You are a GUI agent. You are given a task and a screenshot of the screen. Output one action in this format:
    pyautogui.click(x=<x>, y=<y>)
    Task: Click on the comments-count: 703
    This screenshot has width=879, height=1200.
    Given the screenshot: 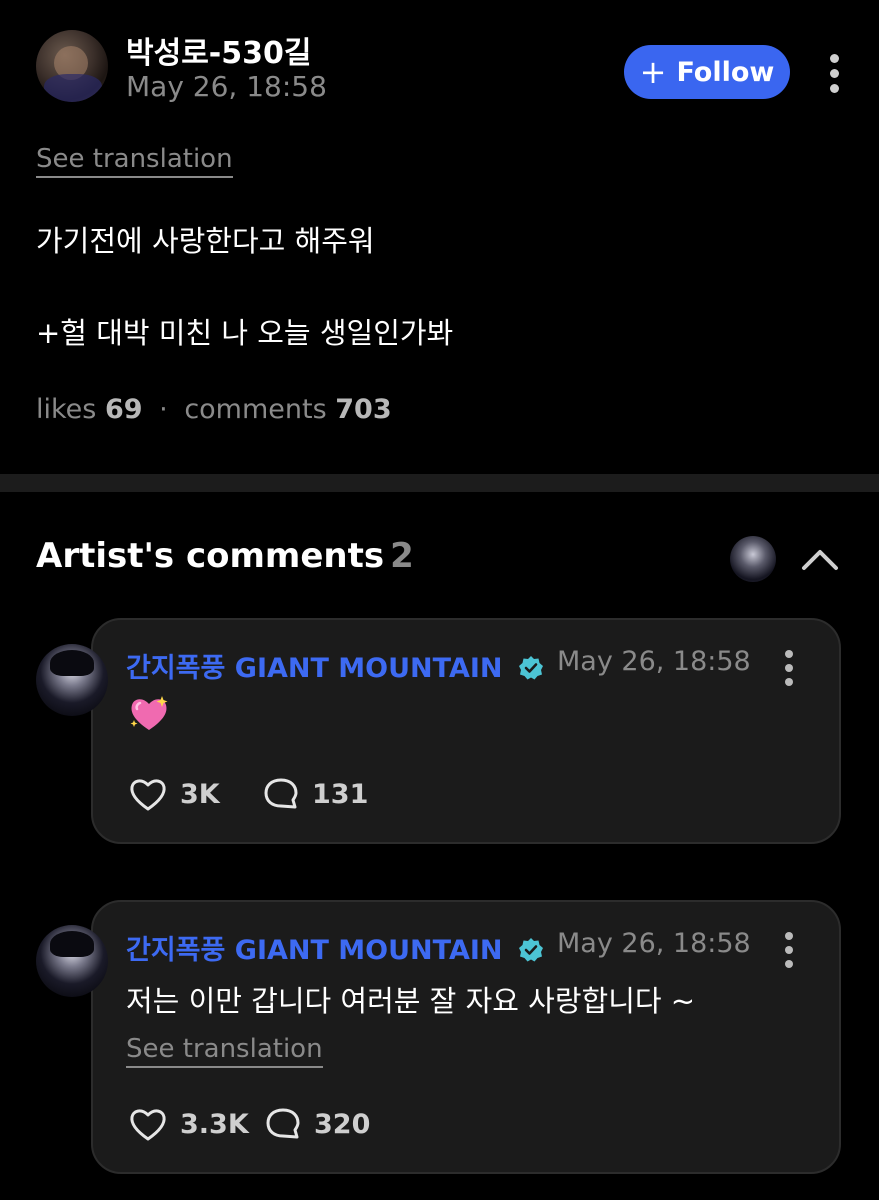 What is the action you would take?
    pyautogui.click(x=363, y=409)
    